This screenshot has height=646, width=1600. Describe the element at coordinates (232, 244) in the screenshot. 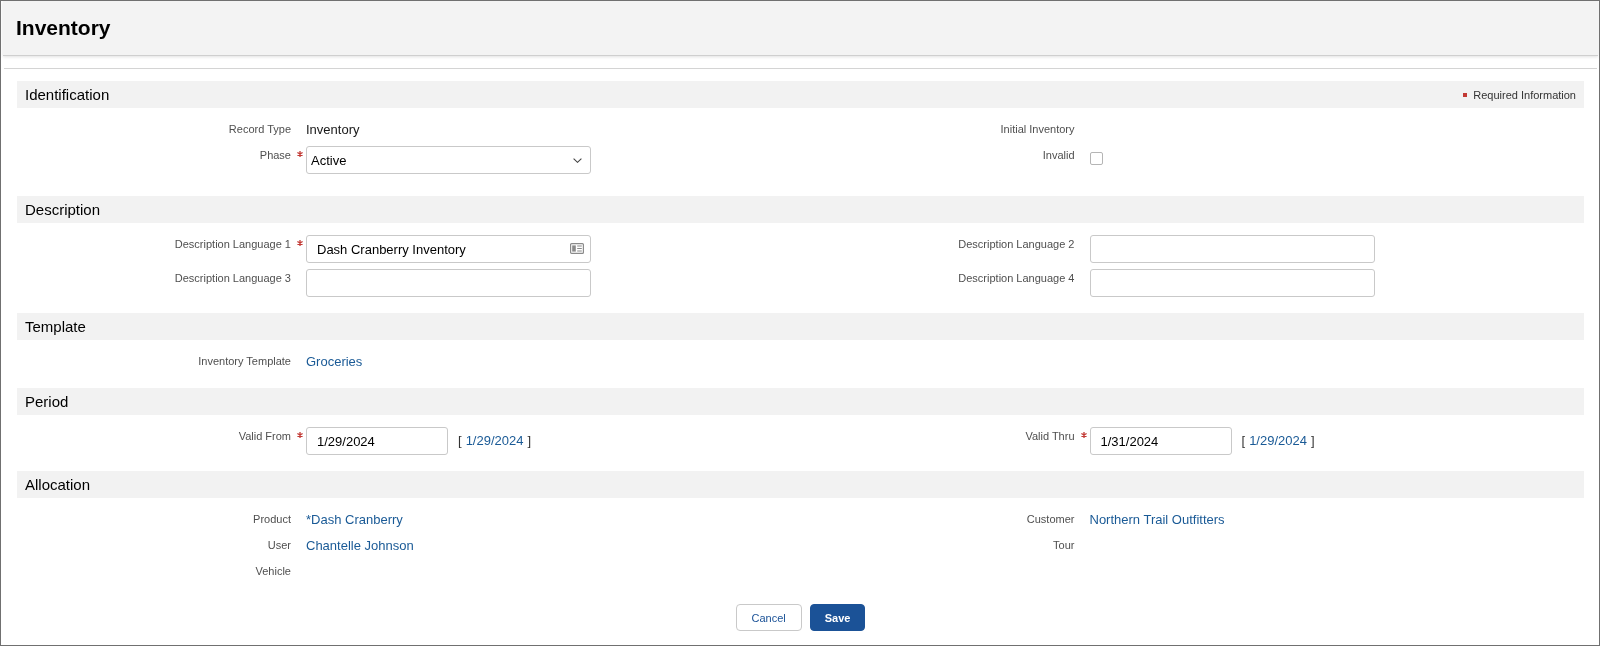

I see `field-label: Description Language 1` at that location.